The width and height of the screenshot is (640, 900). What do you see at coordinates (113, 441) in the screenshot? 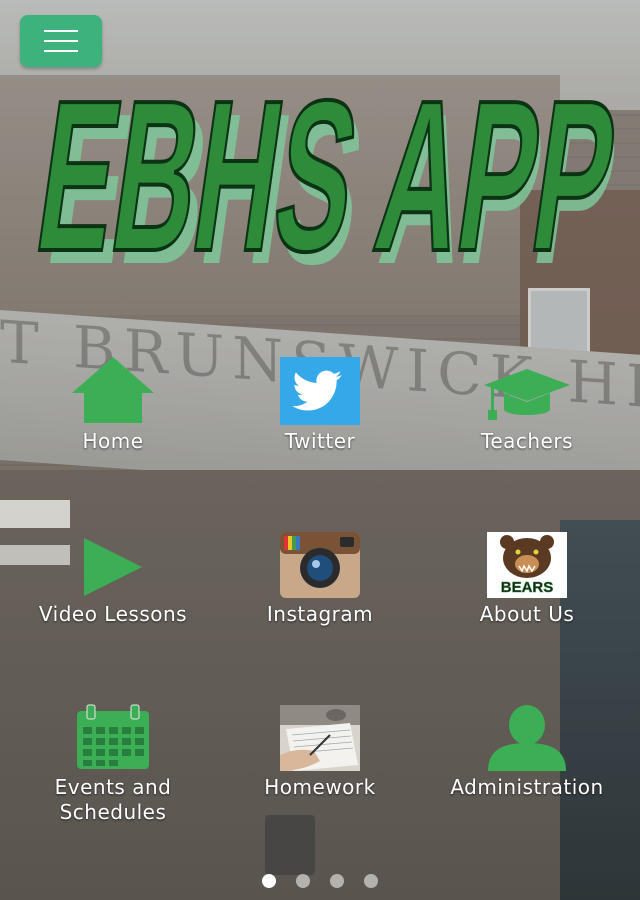
I see `home-label: Home` at bounding box center [113, 441].